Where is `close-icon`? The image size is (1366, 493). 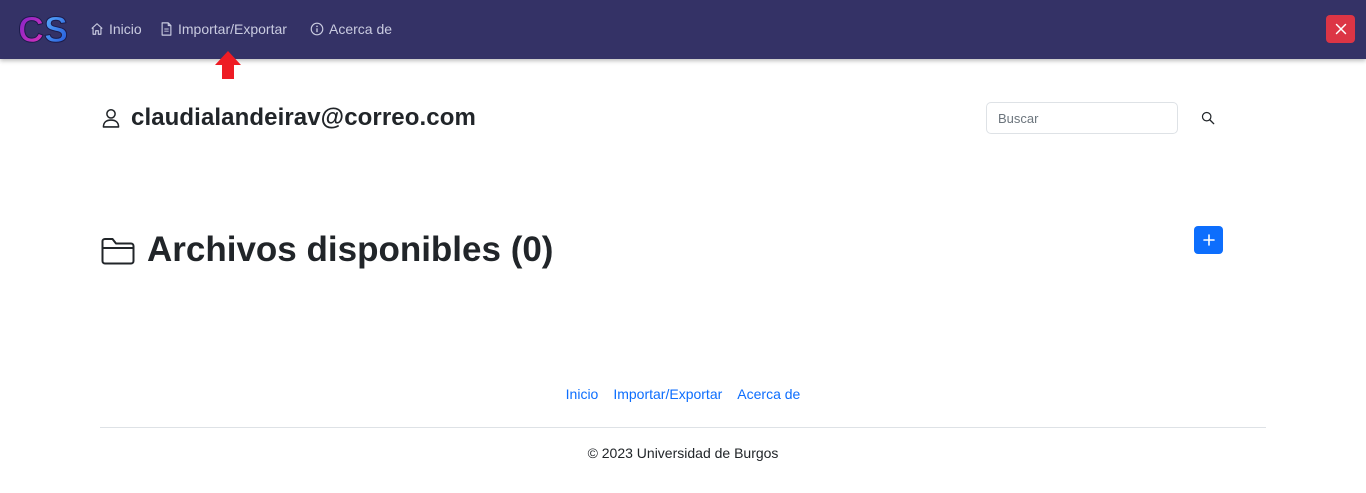 close-icon is located at coordinates (1340, 29).